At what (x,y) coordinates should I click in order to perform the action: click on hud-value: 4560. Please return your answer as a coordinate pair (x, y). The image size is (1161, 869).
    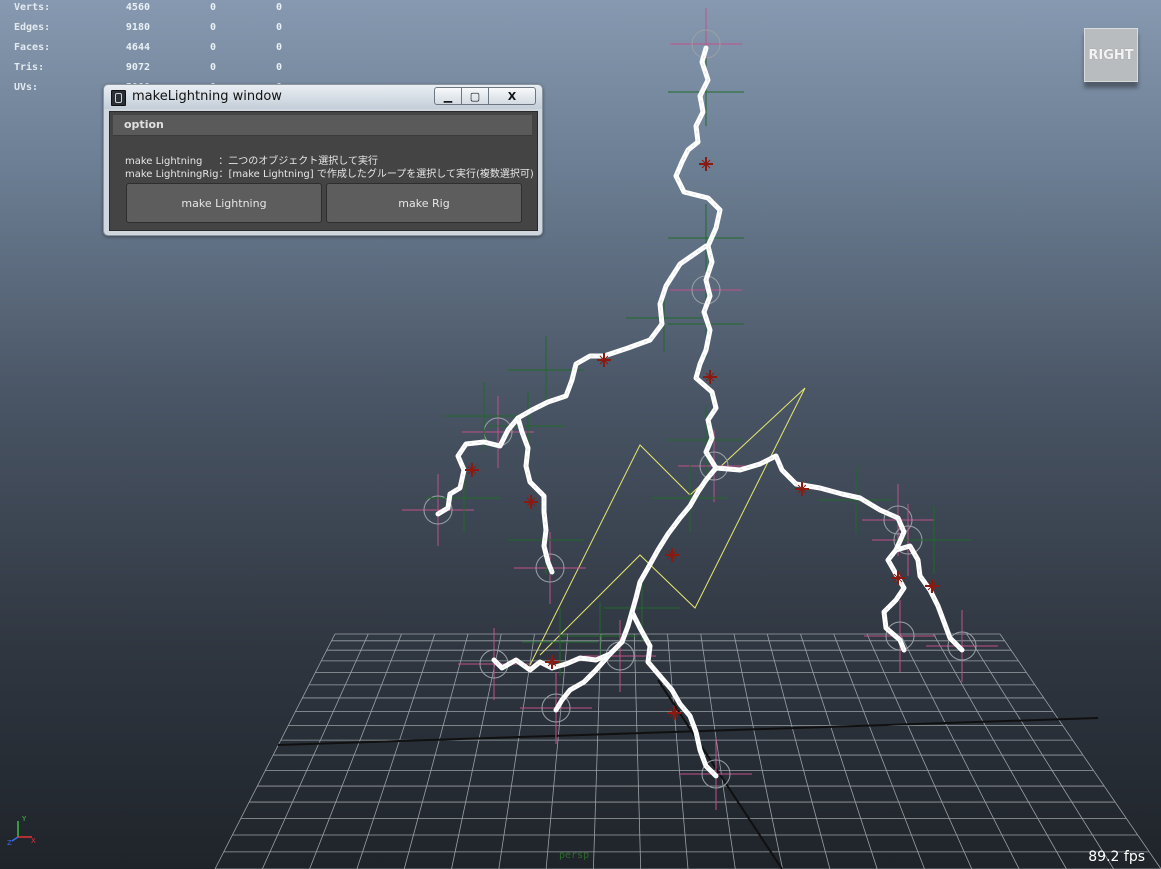
    Looking at the image, I should click on (137, 7).